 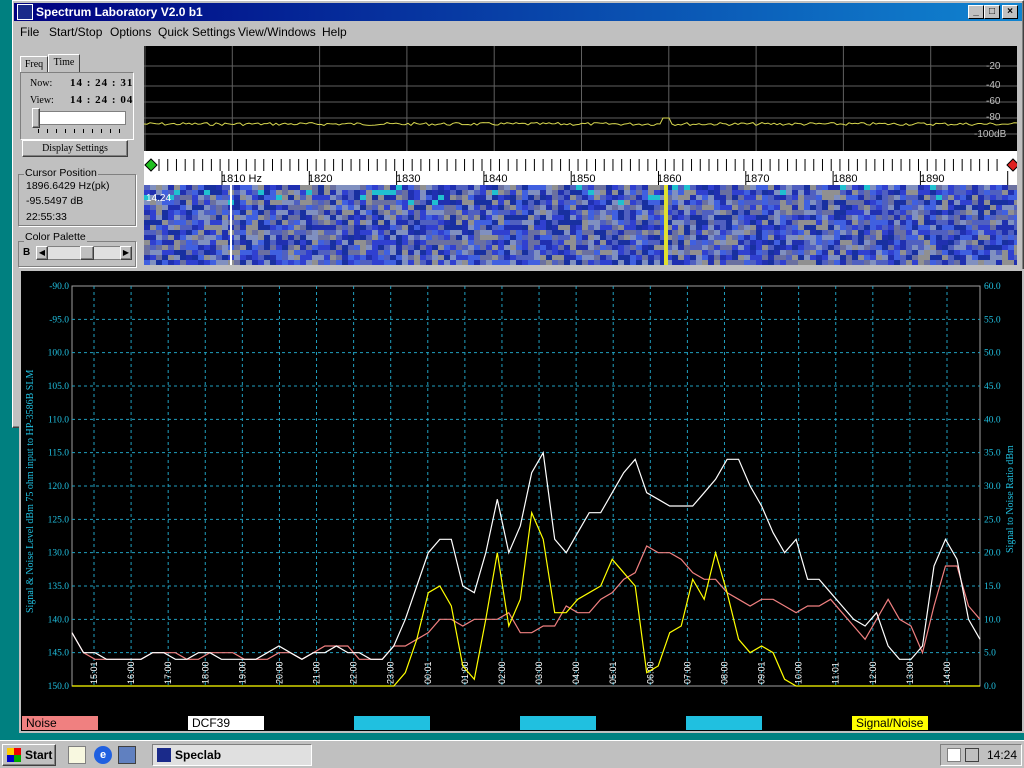 What do you see at coordinates (127, 755) in the screenshot?
I see `quicklaunch-channels-icon` at bounding box center [127, 755].